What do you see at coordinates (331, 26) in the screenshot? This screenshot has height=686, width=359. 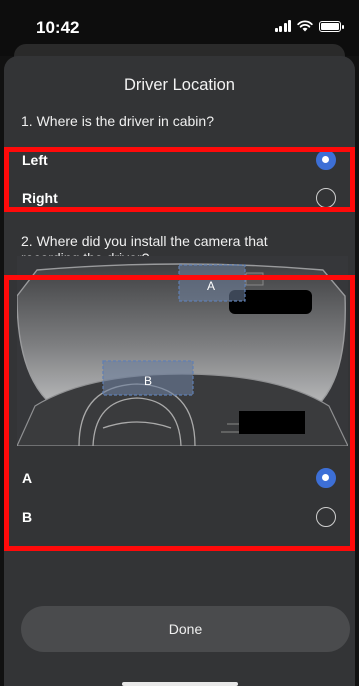 I see `battery-icon` at bounding box center [331, 26].